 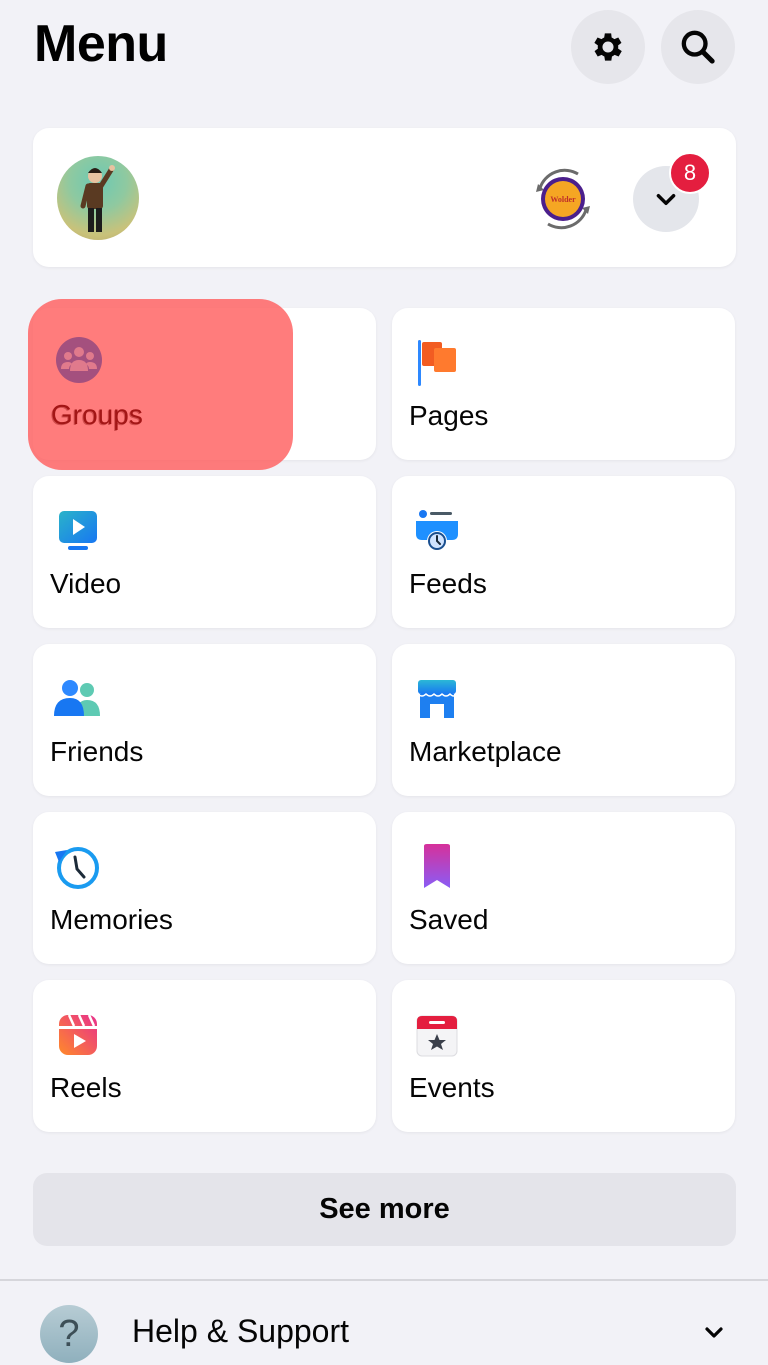 I want to click on avatar-figure-icon, so click(x=97, y=198).